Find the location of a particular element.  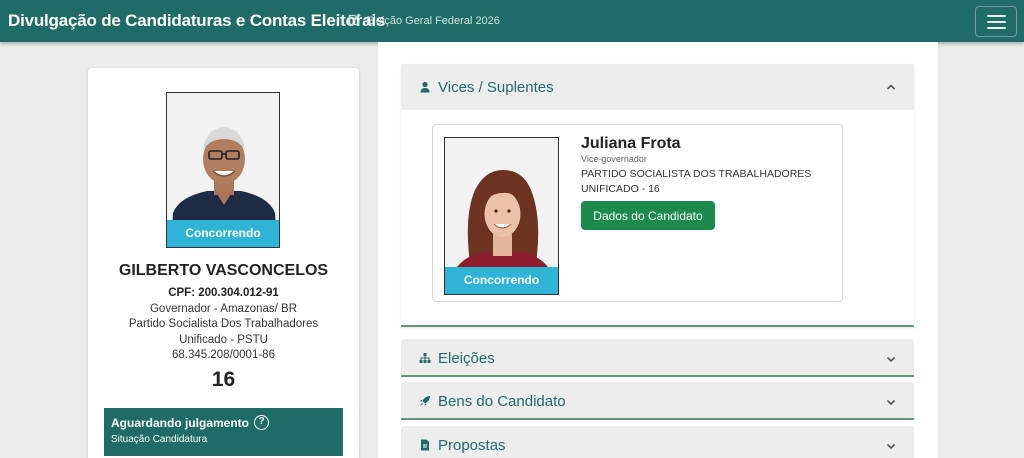

candidate-cnpj: 68.345.208/0001-86 is located at coordinates (223, 355).